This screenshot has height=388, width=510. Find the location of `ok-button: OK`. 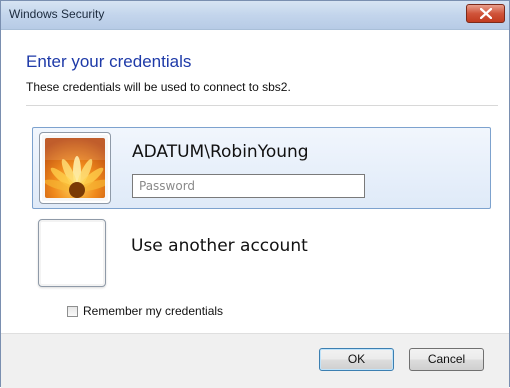

ok-button: OK is located at coordinates (356, 359).